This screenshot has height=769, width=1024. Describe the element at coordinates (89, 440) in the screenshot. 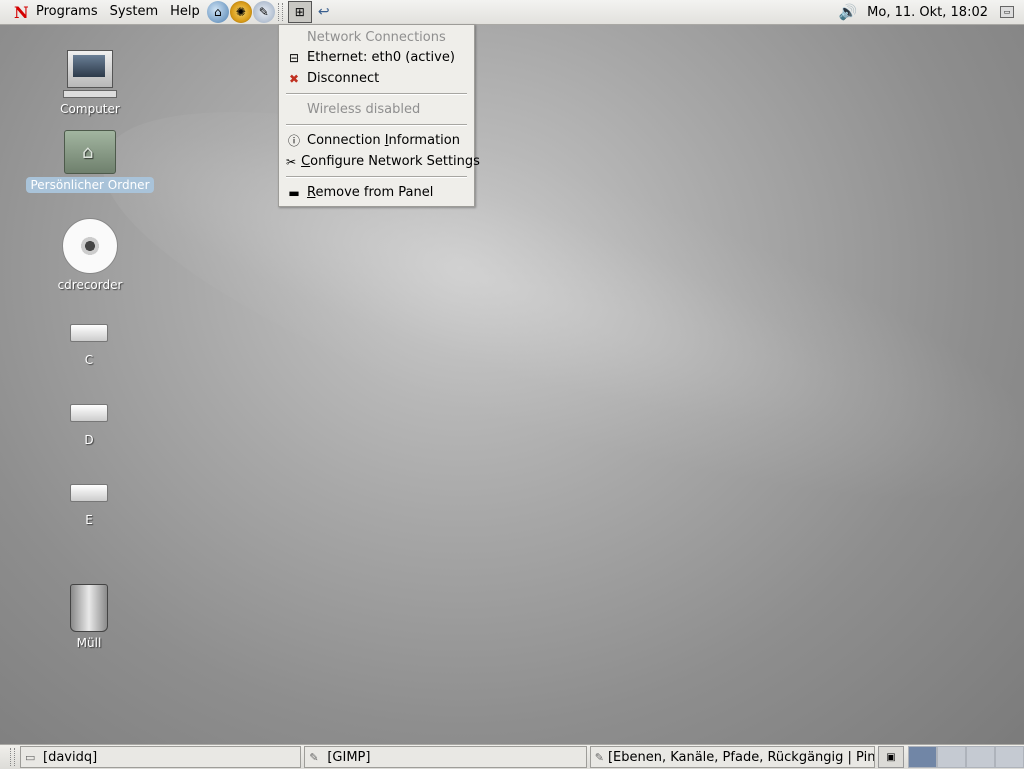

I see `desktop-icon-label: D` at that location.